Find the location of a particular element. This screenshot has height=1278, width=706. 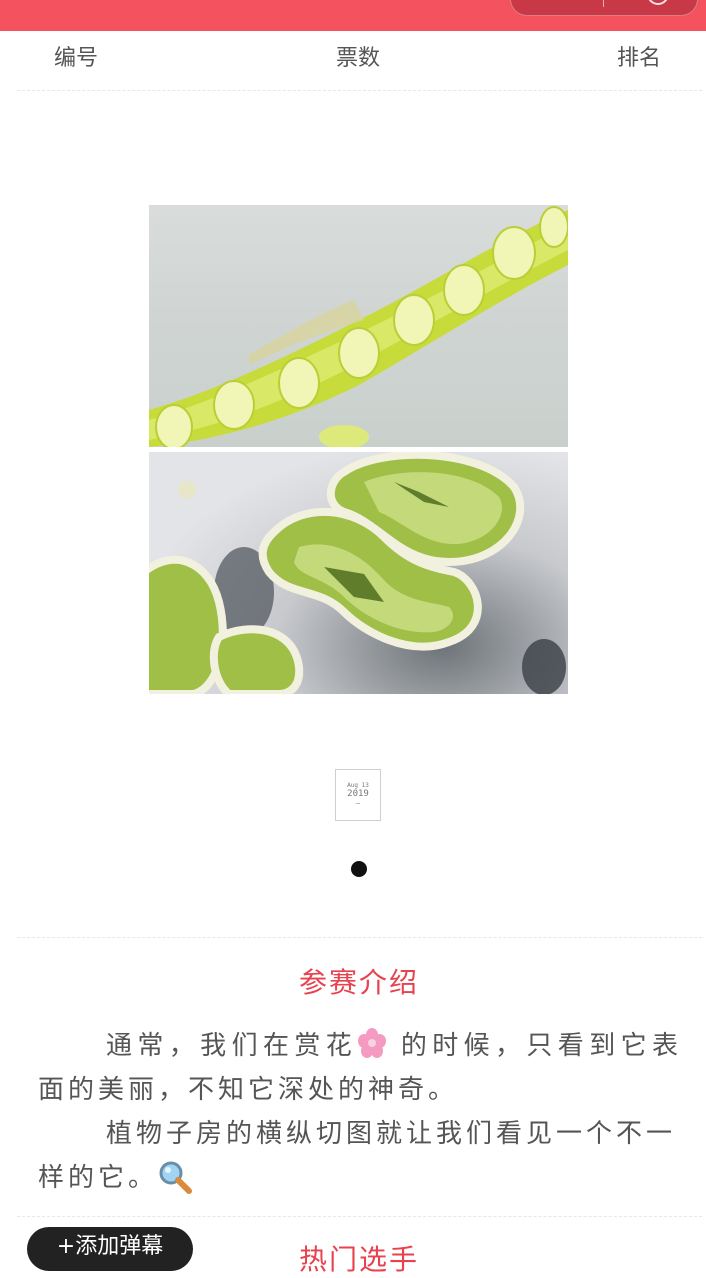

thumb-dash-line: — is located at coordinates (358, 803).